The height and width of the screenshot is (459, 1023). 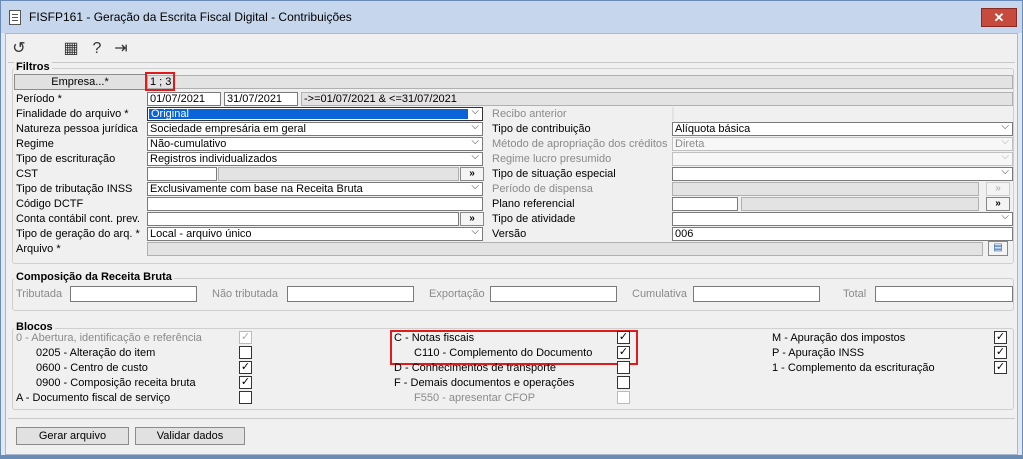 What do you see at coordinates (842, 129) in the screenshot?
I see `tipo-contribuicao-select: Alíquota básica` at bounding box center [842, 129].